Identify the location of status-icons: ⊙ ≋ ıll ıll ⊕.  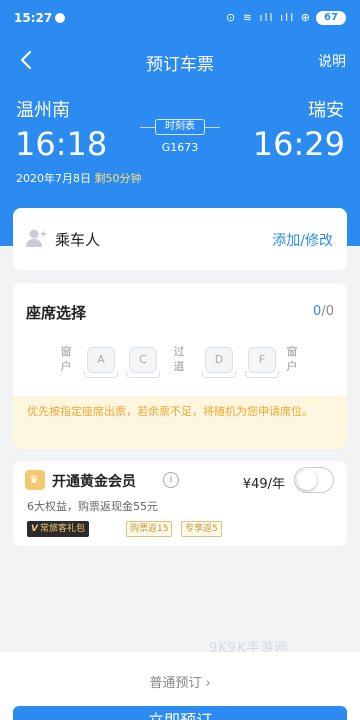
(269, 17).